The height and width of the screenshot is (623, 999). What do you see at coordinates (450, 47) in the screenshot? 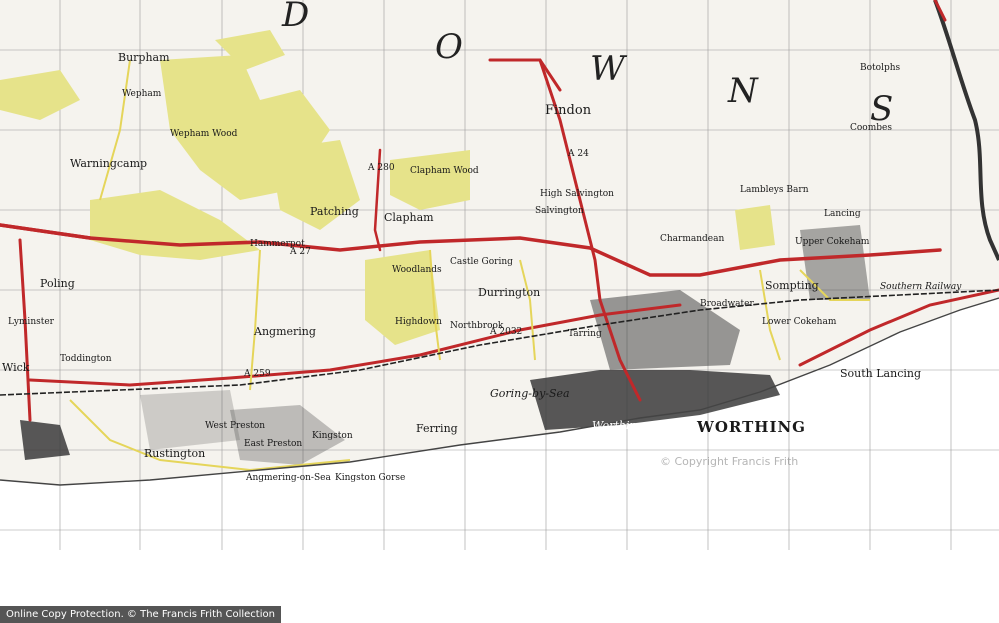
I see `downs-letter-o: O` at bounding box center [450, 47].